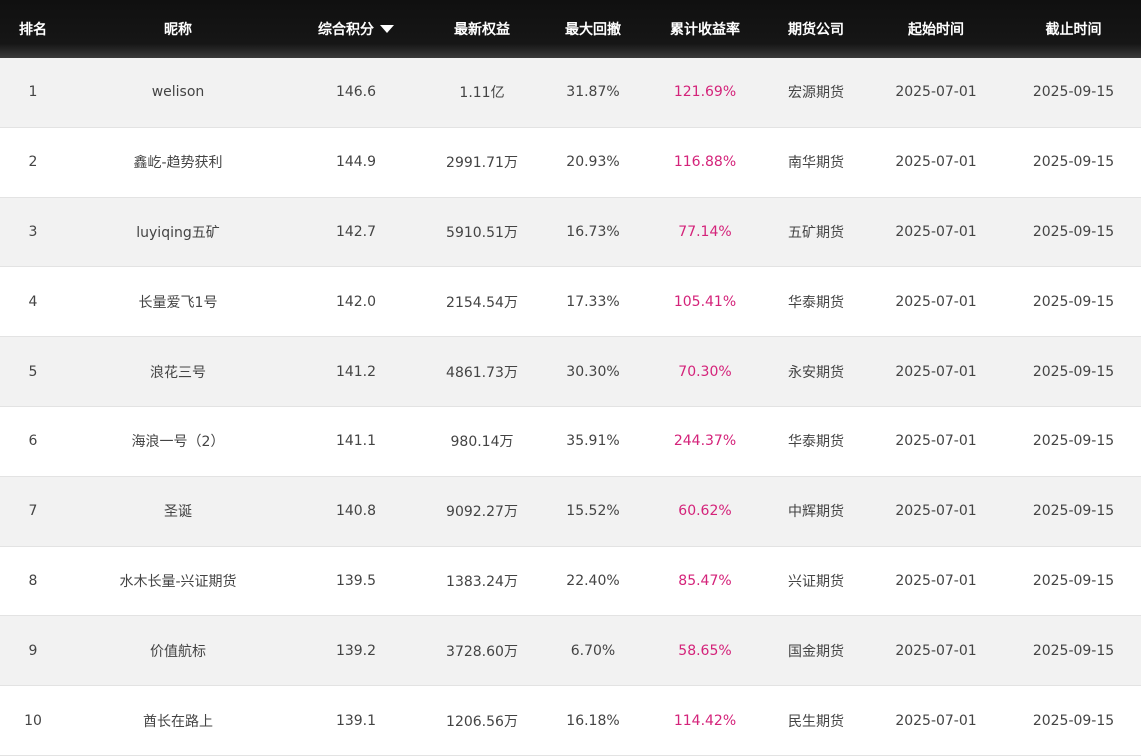 This screenshot has width=1141, height=756. Describe the element at coordinates (705, 302) in the screenshot. I see `return-cell: 105.41%` at that location.